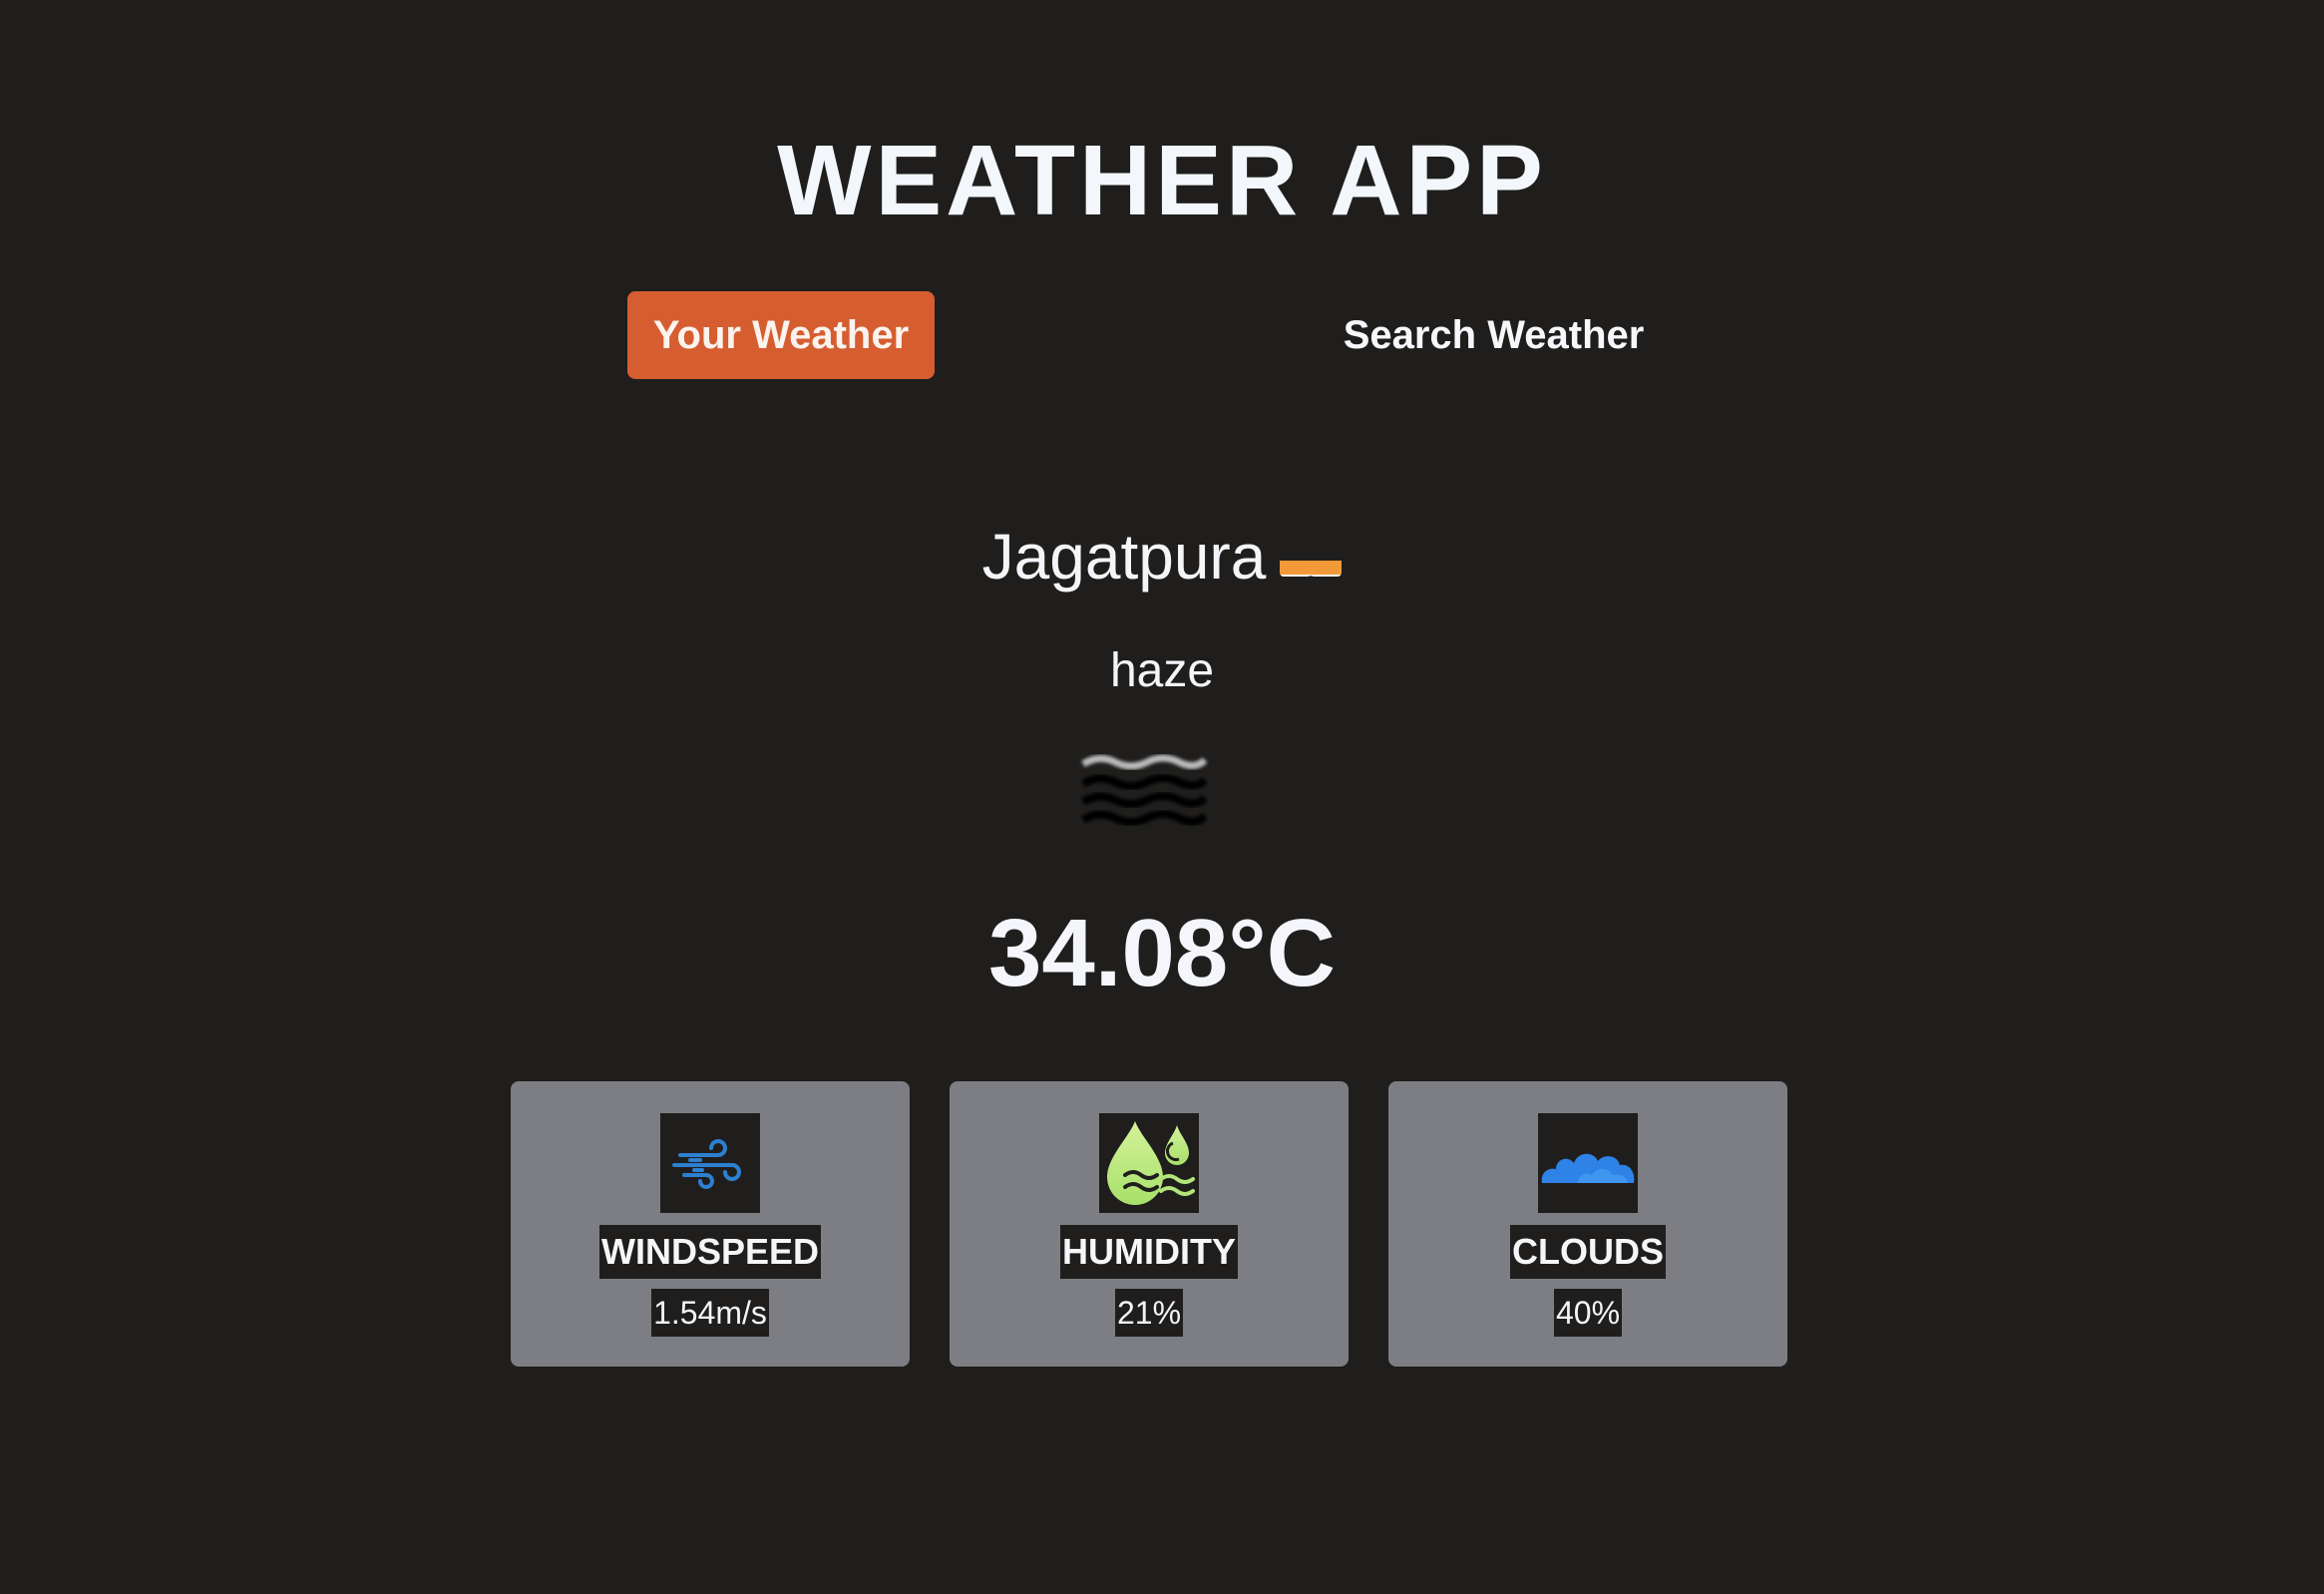  I want to click on humidity-card: HUMIDITY 21%, so click(1149, 1224).